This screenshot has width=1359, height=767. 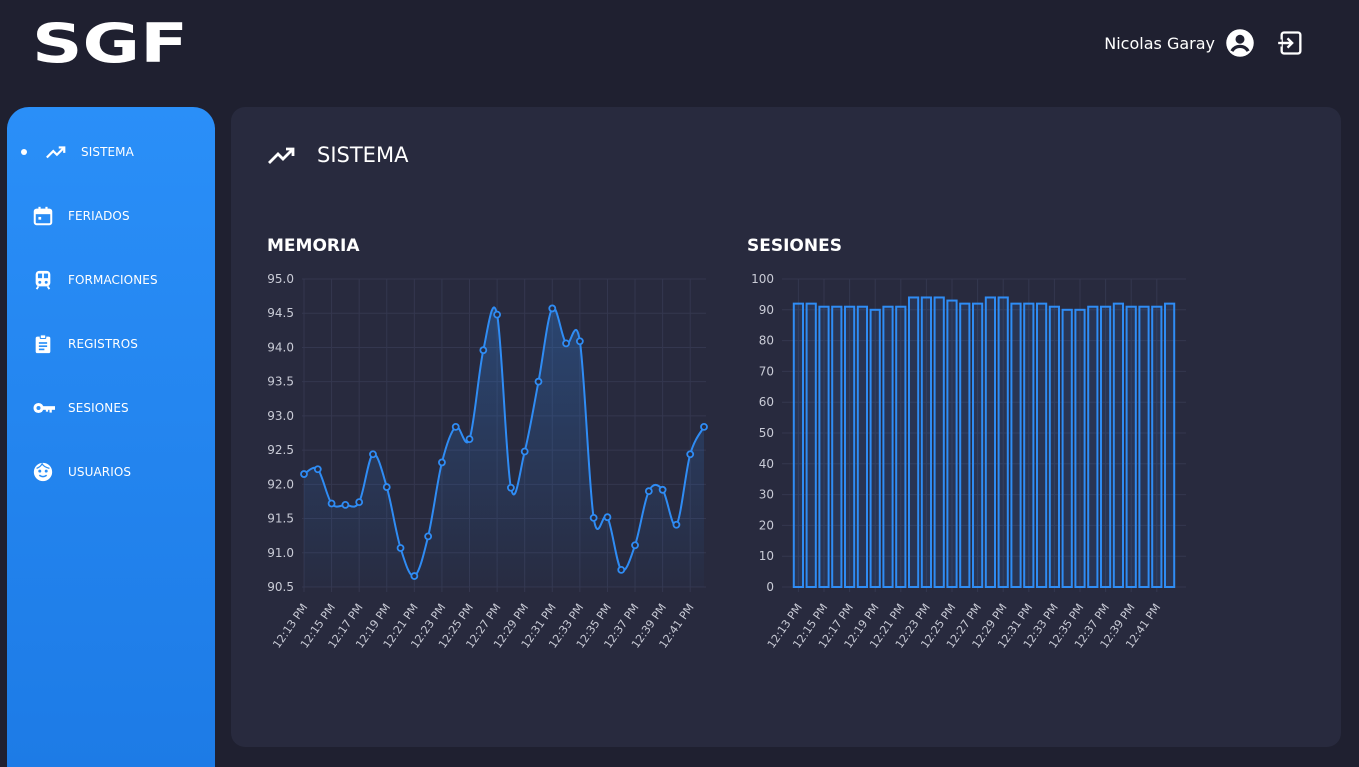 What do you see at coordinates (280, 450) in the screenshot?
I see `y-tick-label: 92.5` at bounding box center [280, 450].